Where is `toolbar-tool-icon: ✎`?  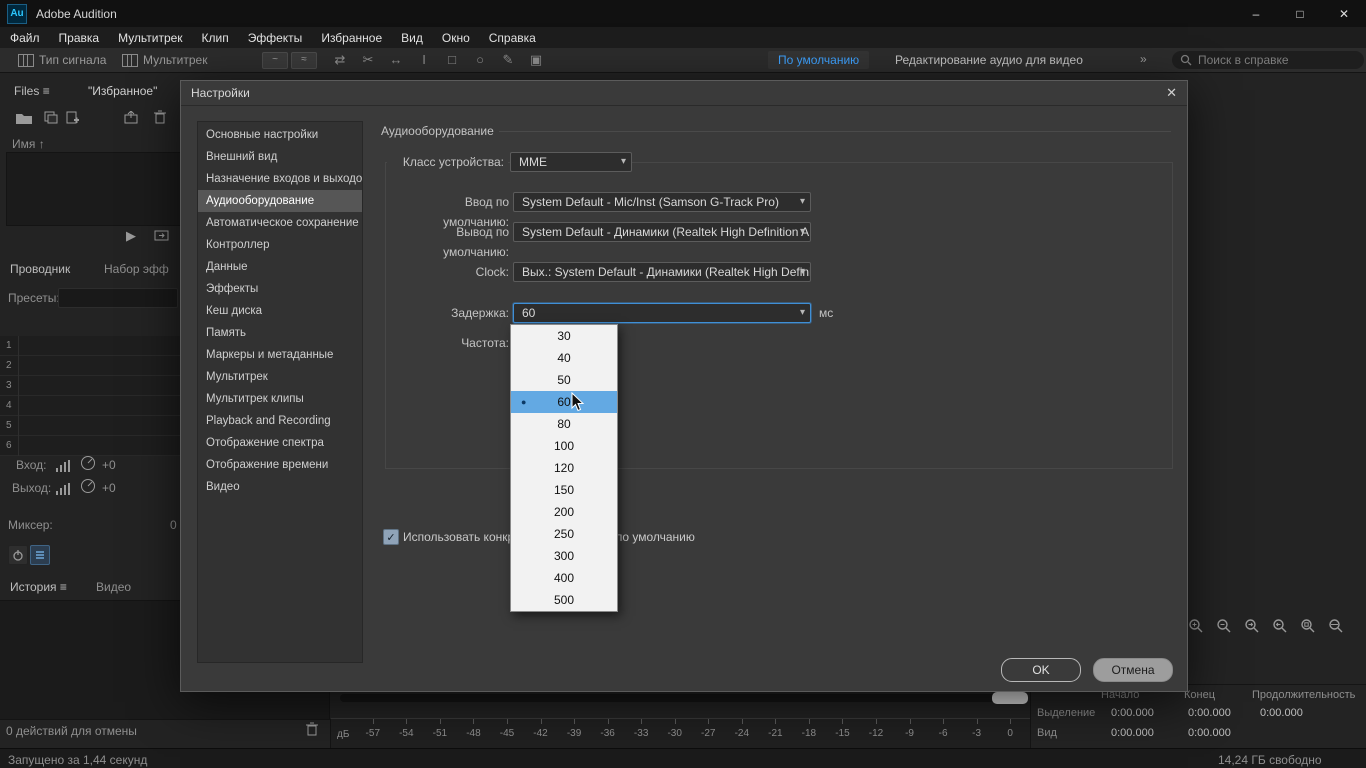
toolbar-tool-icon: ✎ is located at coordinates (508, 60).